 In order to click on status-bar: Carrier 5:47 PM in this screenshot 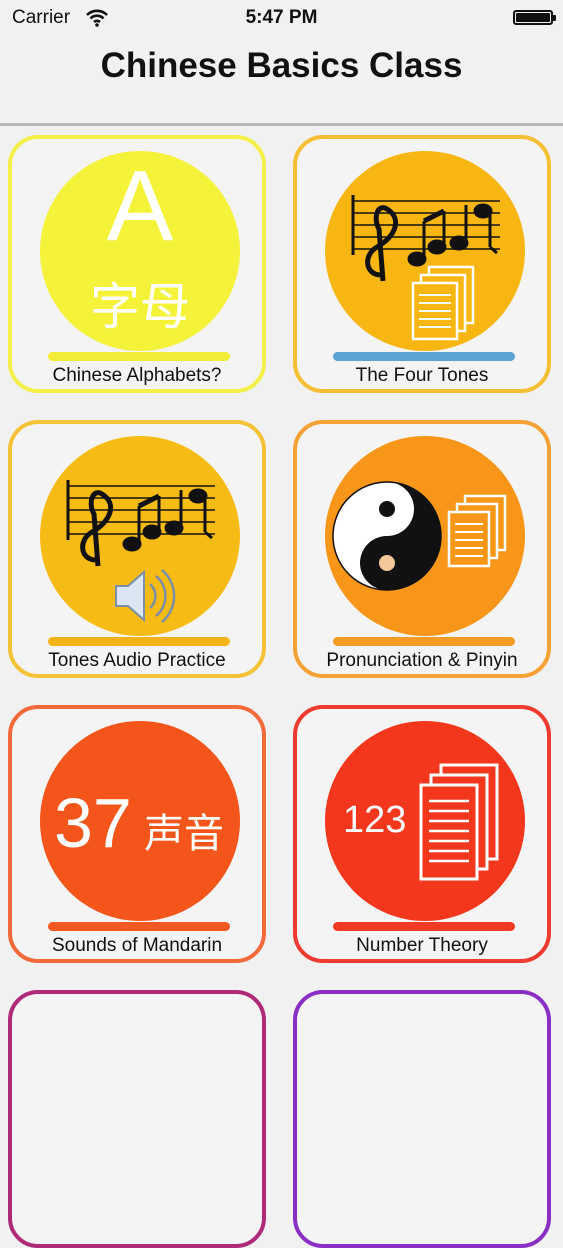, I will do `click(281, 18)`.